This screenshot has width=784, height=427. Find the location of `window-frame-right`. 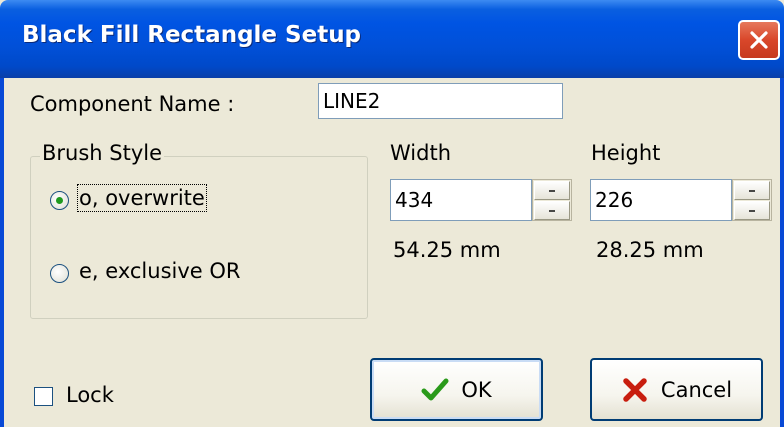

window-frame-right is located at coordinates (782, 252).